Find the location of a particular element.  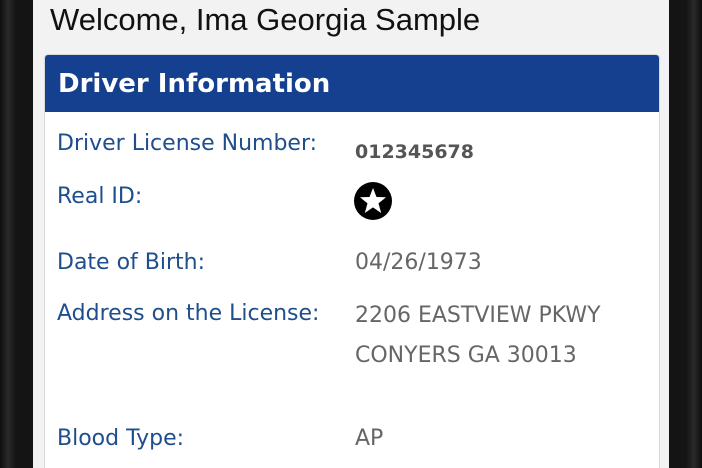

card-header: Driver Information is located at coordinates (352, 83).